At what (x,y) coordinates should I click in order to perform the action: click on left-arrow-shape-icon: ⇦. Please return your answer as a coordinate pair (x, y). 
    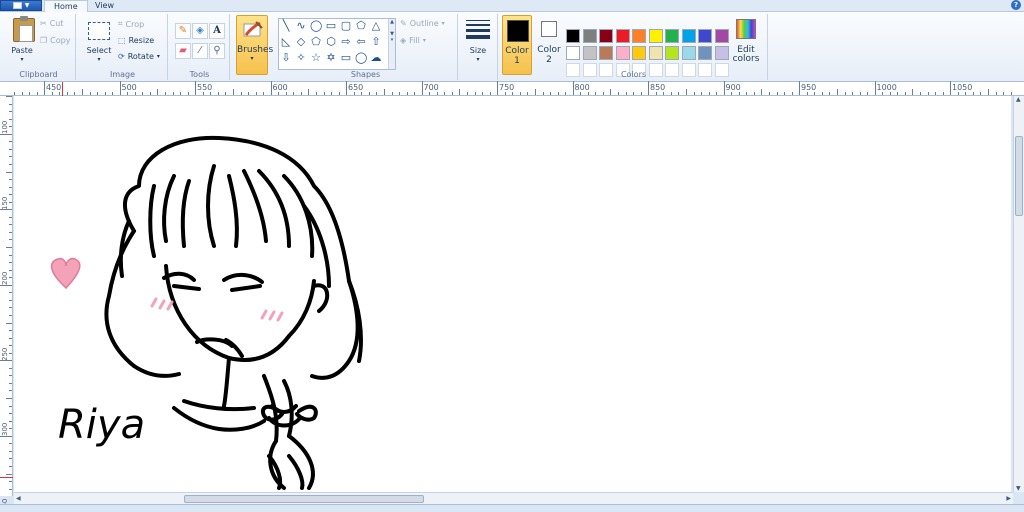
    Looking at the image, I should click on (361, 42).